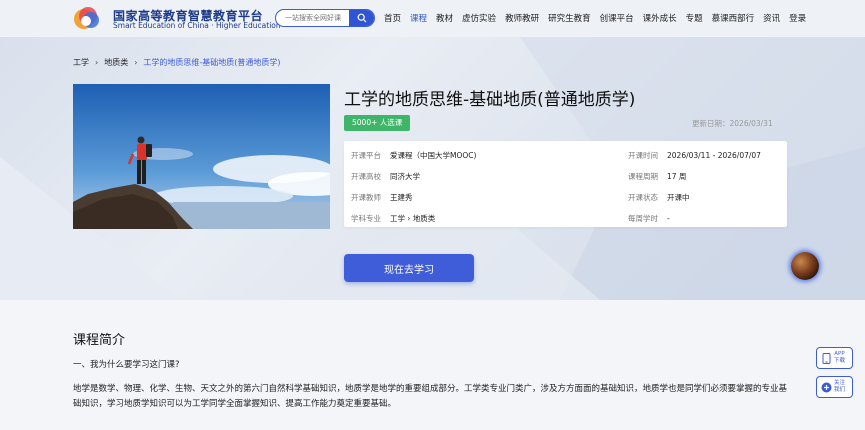 The image size is (865, 430). Describe the element at coordinates (382, 197) in the screenshot. I see `info-teacher: 开课教师 王建秀` at that location.